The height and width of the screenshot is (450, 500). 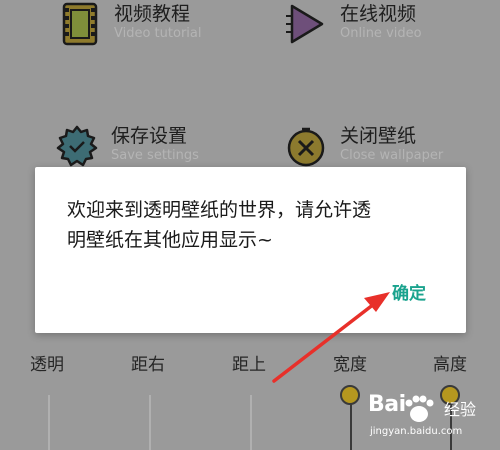 What do you see at coordinates (460, 409) in the screenshot?
I see `watermark-jingyan: 经验` at bounding box center [460, 409].